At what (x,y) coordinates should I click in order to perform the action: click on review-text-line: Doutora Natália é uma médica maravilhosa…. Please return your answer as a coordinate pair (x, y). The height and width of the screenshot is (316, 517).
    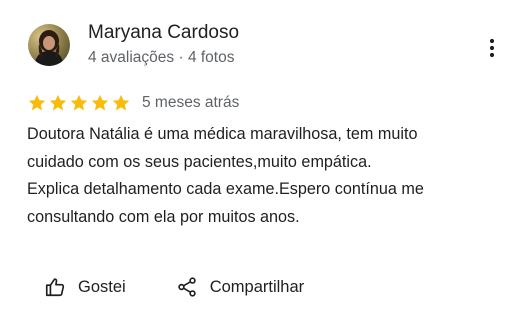
    Looking at the image, I should click on (222, 134).